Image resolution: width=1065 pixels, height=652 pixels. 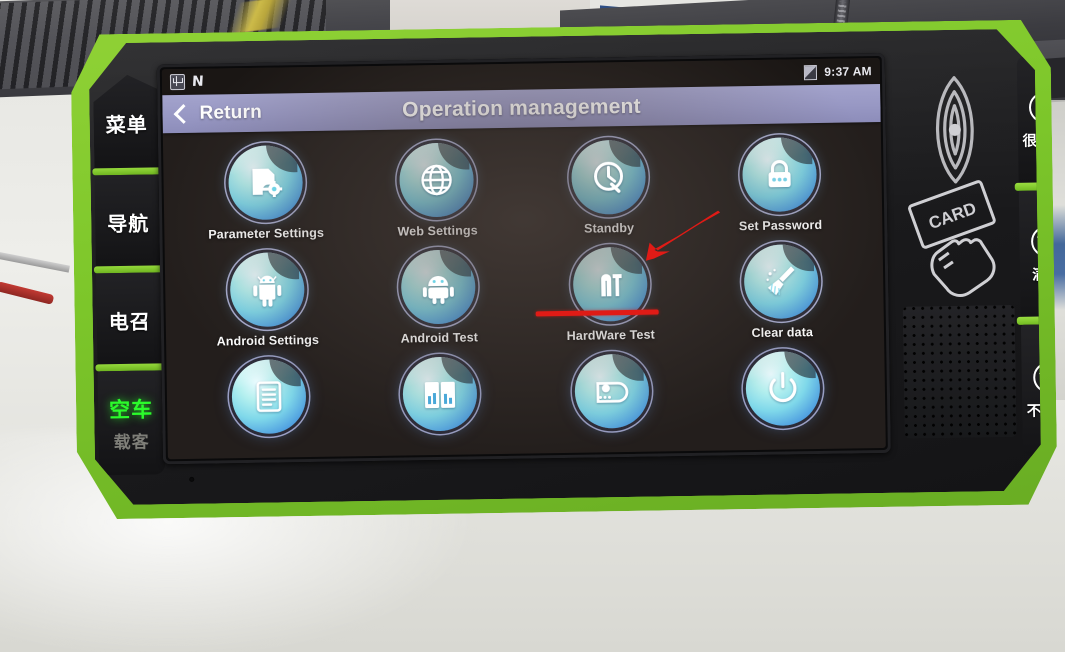 I want to click on android-head-icon, so click(x=438, y=287).